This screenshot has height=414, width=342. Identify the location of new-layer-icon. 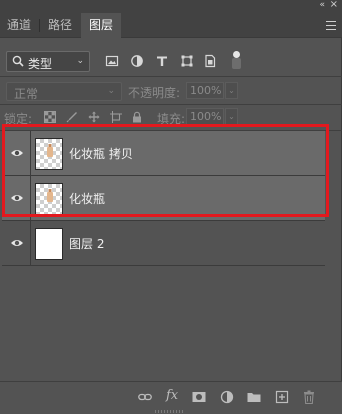
(282, 397).